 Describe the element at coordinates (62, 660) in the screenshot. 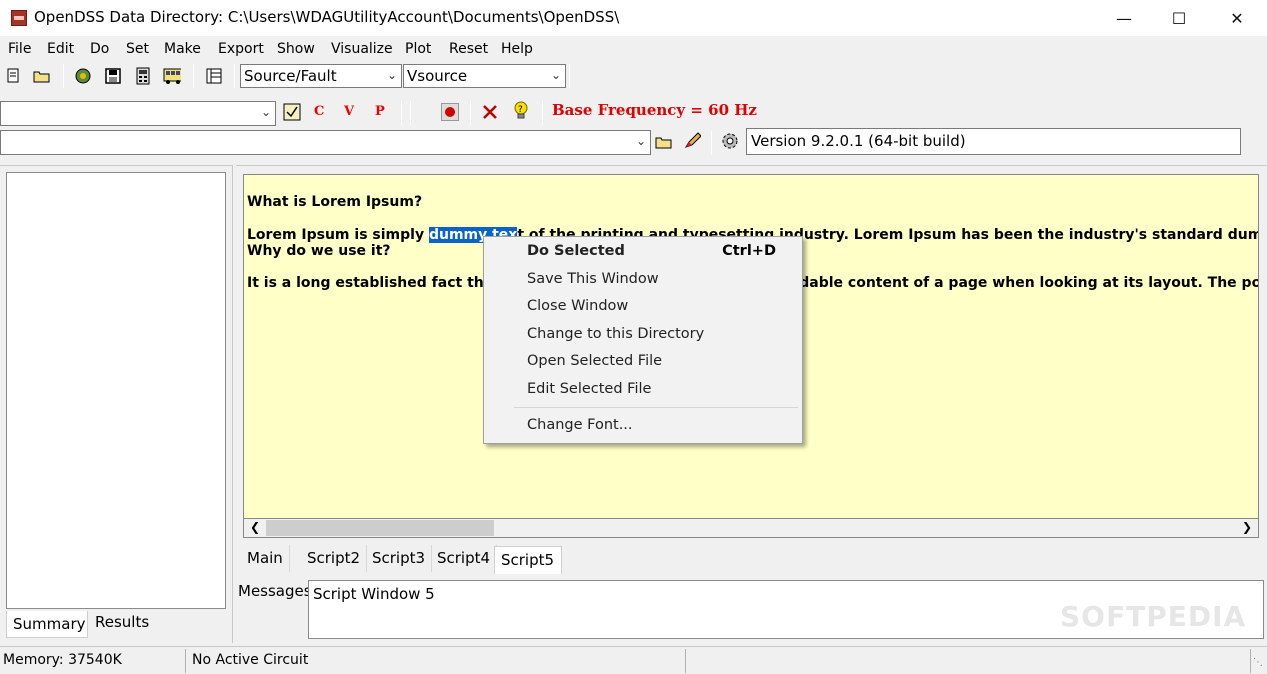

I see `memory-status: Memory: 37540K` at that location.